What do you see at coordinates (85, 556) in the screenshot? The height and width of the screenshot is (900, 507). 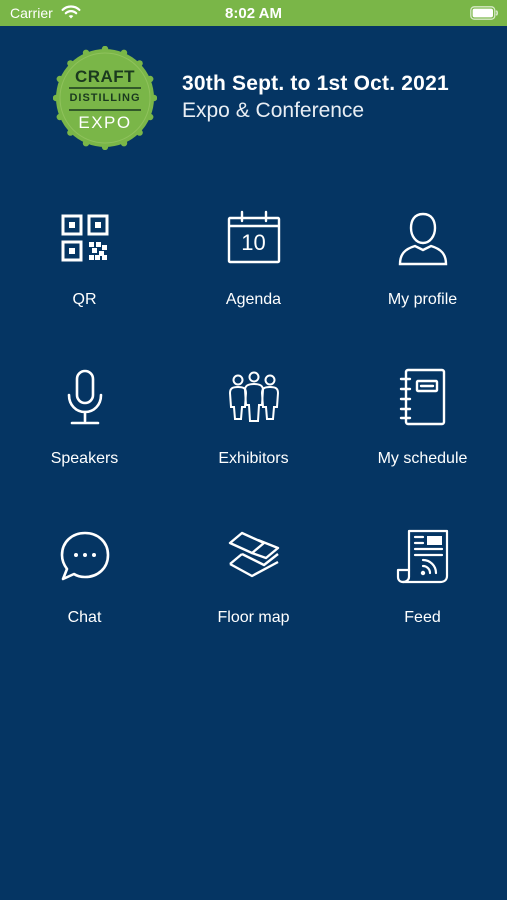 I see `chat-bubble-icon` at bounding box center [85, 556].